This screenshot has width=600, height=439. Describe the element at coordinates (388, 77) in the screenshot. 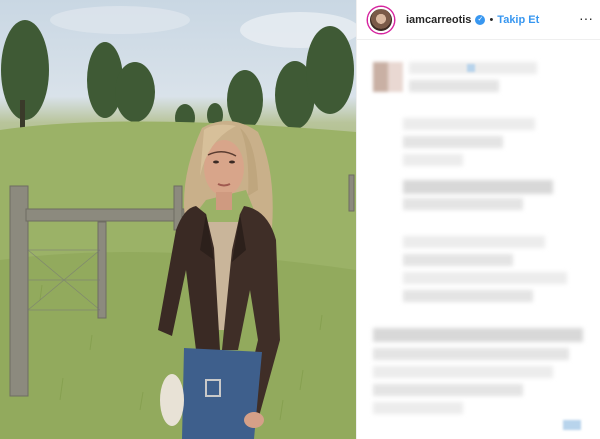

I see `commenter-avatar-blurred` at that location.